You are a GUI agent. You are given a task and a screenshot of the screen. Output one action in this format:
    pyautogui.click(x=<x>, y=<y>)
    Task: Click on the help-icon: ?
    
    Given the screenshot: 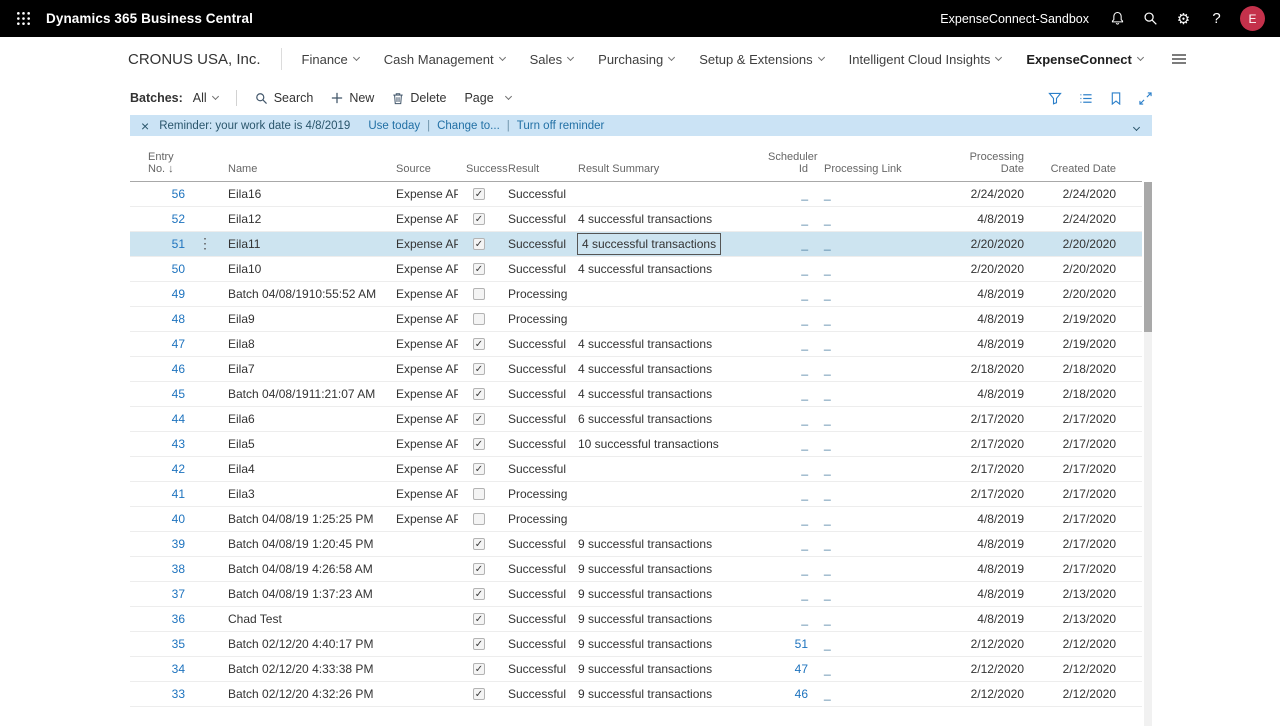 What is the action you would take?
    pyautogui.click(x=1216, y=18)
    